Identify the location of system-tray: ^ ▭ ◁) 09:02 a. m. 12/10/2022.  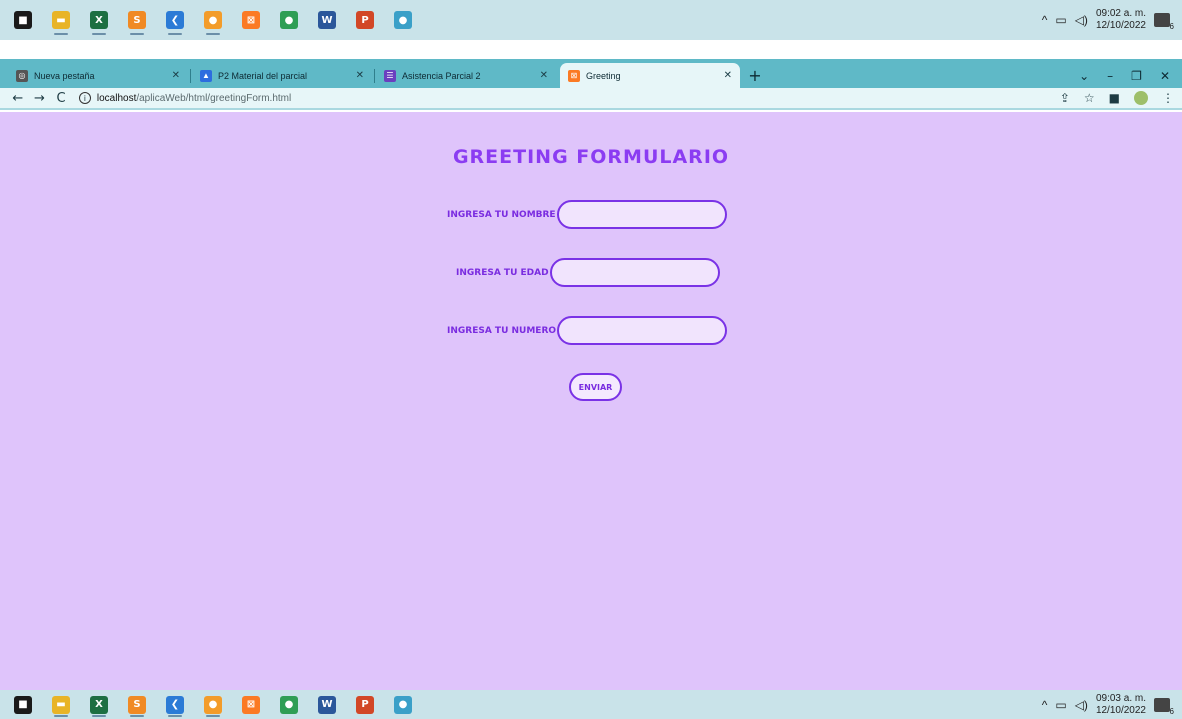
(1112, 20).